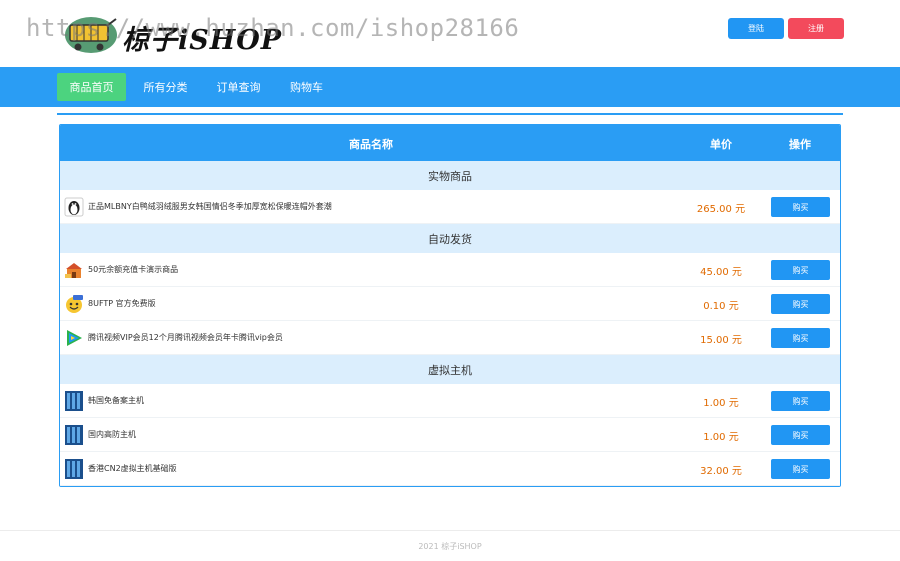 Image resolution: width=900 pixels, height=561 pixels. What do you see at coordinates (721, 340) in the screenshot?
I see `product-price: 15.00 元` at bounding box center [721, 340].